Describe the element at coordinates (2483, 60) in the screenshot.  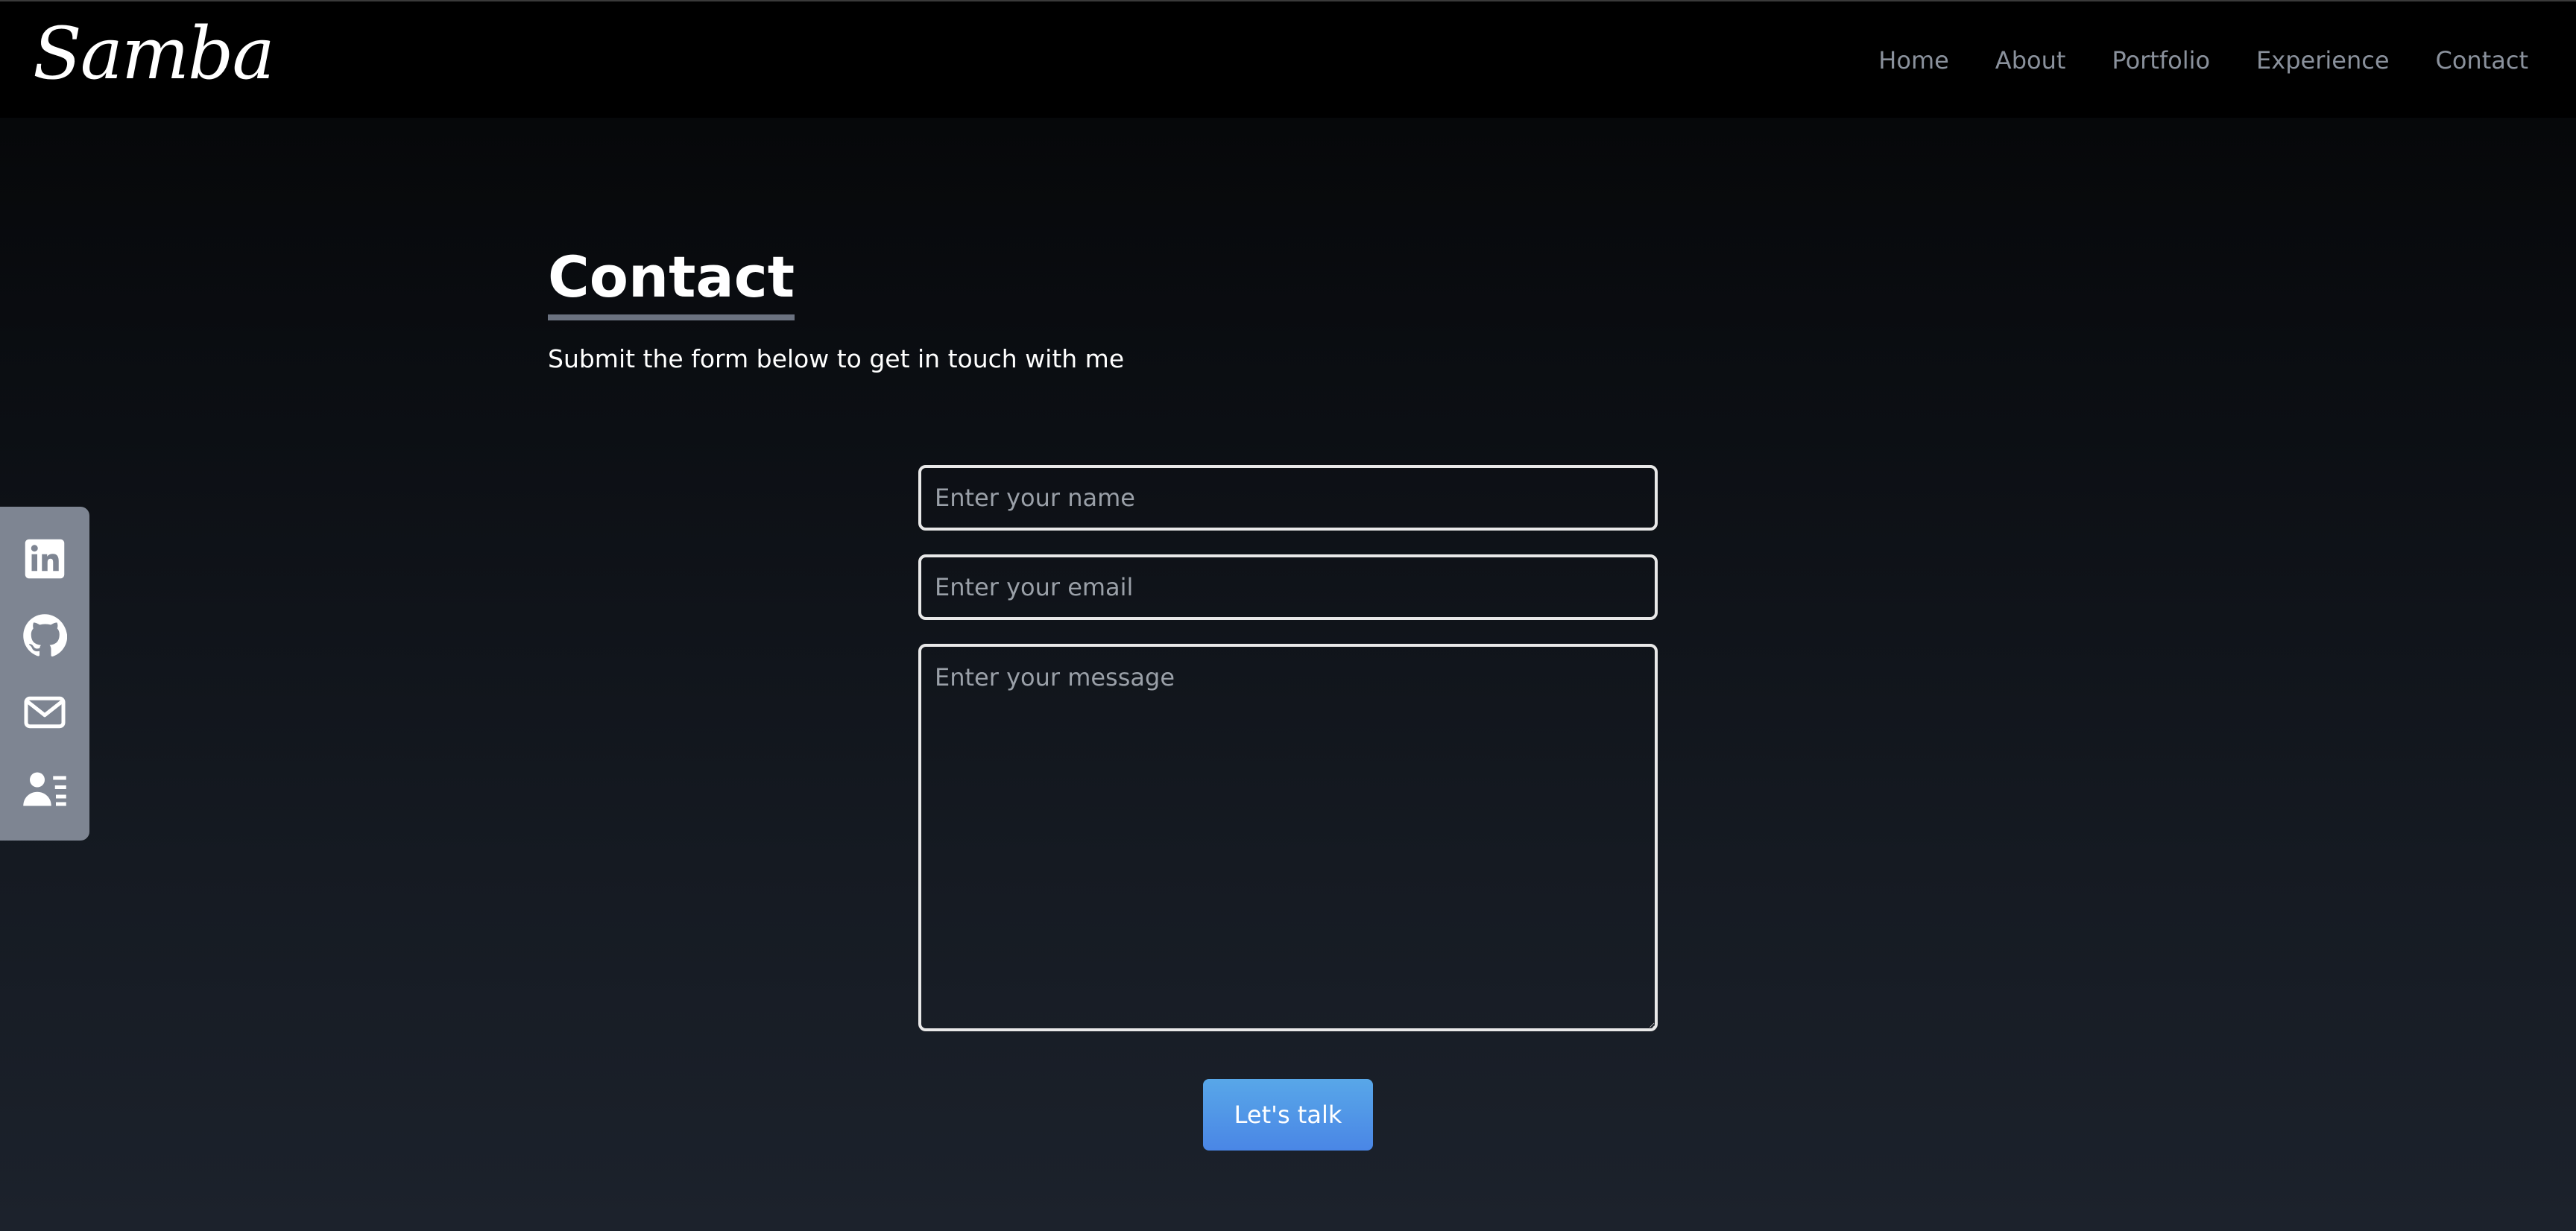
I see `nav-link-contact: Contact` at that location.